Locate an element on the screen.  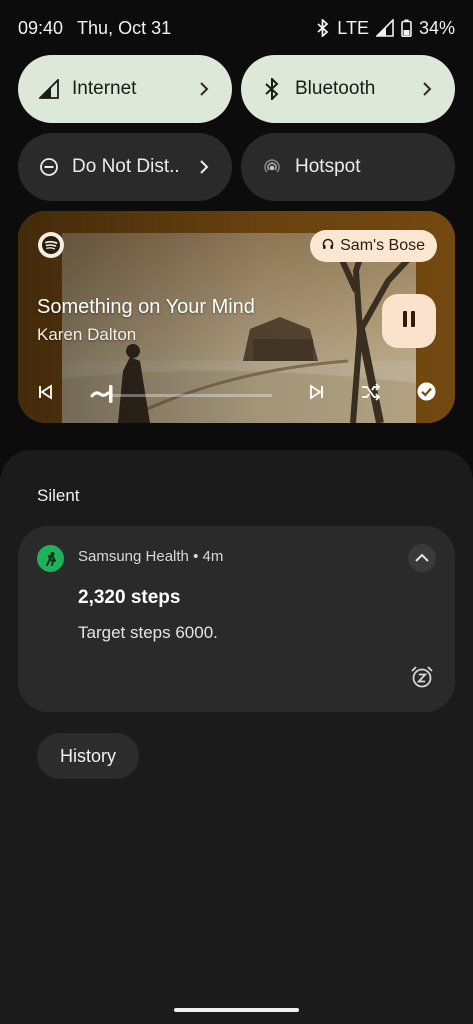
do-not-disturb-icon is located at coordinates (49, 167).